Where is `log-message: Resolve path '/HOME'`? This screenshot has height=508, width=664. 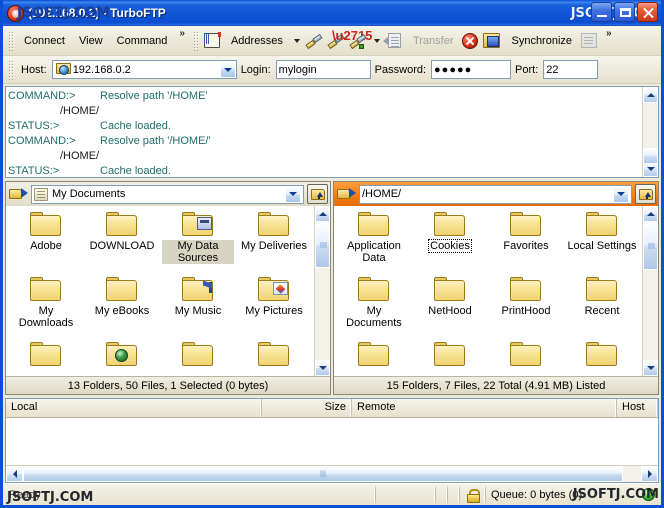
log-message: Resolve path '/HOME' is located at coordinates (154, 96).